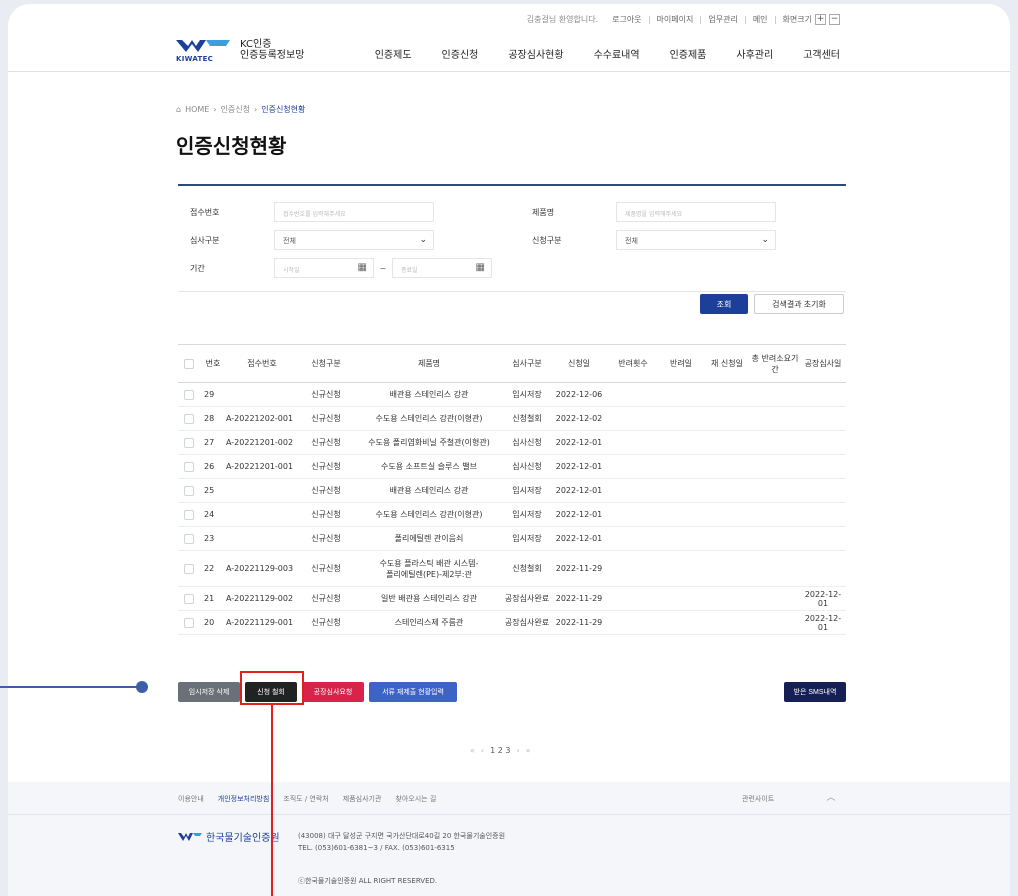 Image resolution: width=1018 pixels, height=896 pixels. I want to click on doc-resubmit-button: 서류 재제출 현황입력, so click(413, 692).